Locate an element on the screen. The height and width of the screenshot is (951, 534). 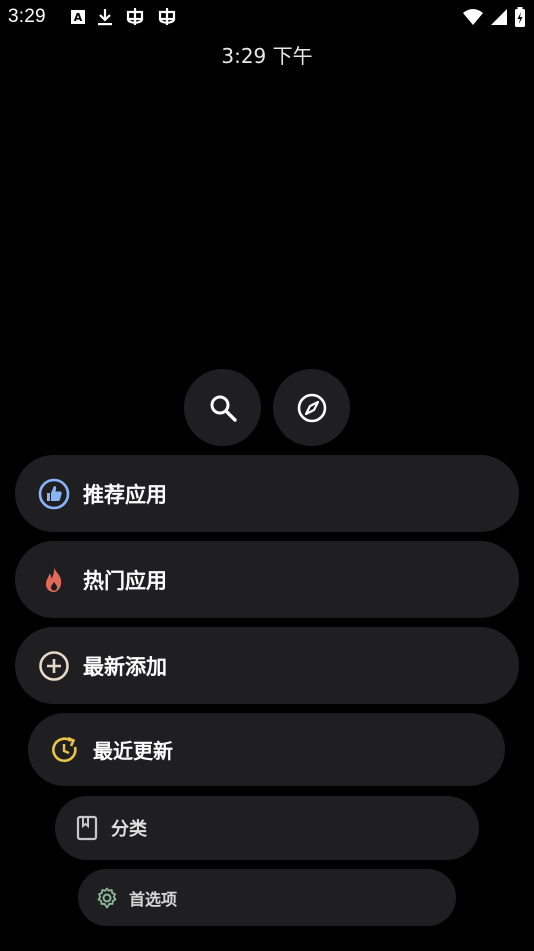
menu-item-label: 热门应用 is located at coordinates (125, 580).